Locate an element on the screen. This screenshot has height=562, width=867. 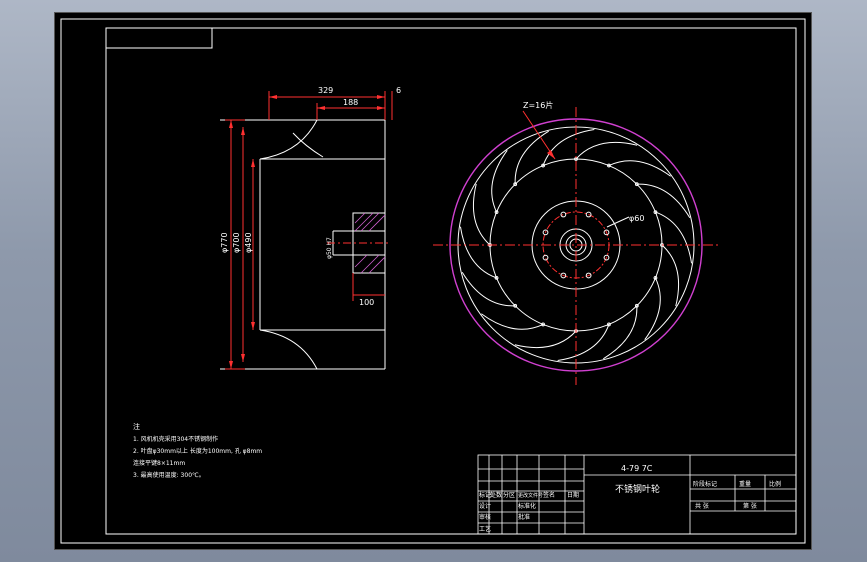
tb-row-check: 审核 is located at coordinates (485, 517).